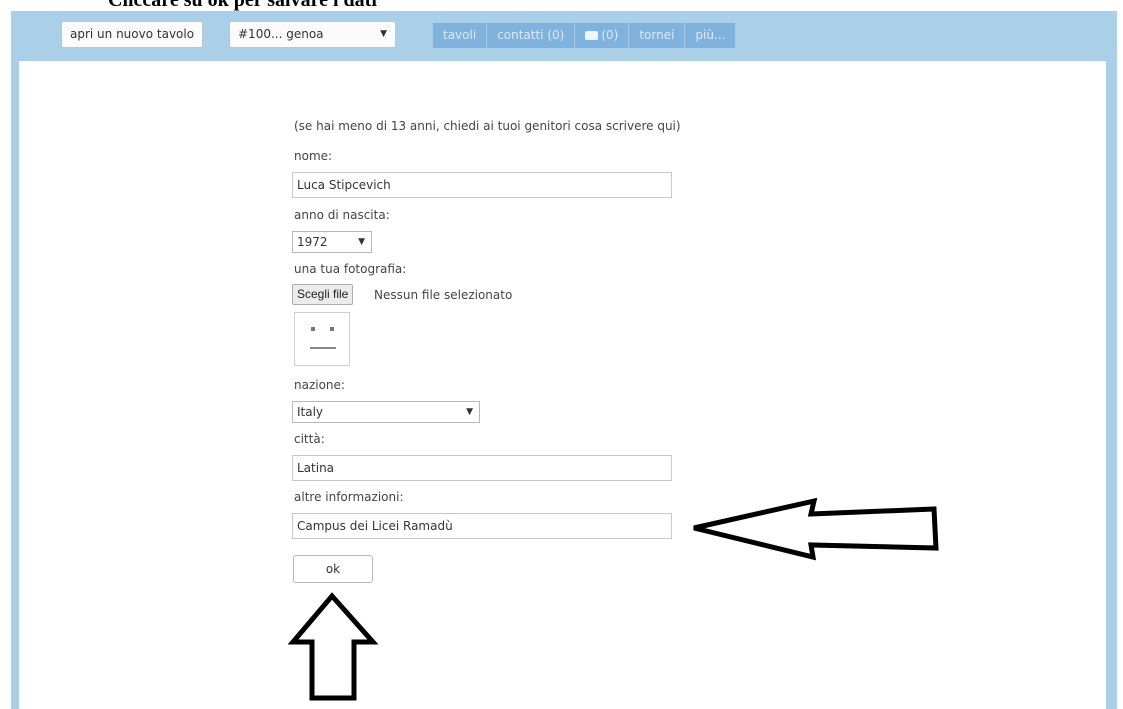 This screenshot has width=1123, height=709. I want to click on face-placeholder-icon, so click(322, 339).